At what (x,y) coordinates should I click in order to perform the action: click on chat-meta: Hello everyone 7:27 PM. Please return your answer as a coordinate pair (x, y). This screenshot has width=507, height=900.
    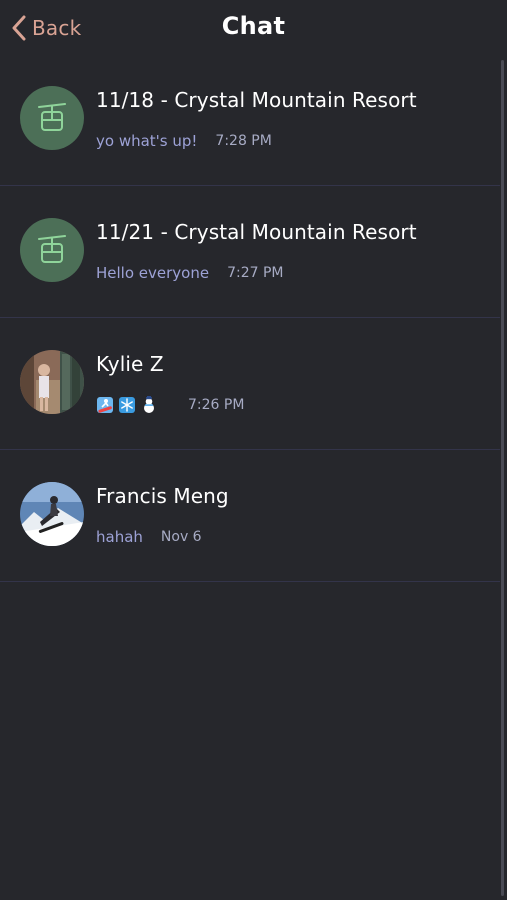
    Looking at the image, I should click on (190, 273).